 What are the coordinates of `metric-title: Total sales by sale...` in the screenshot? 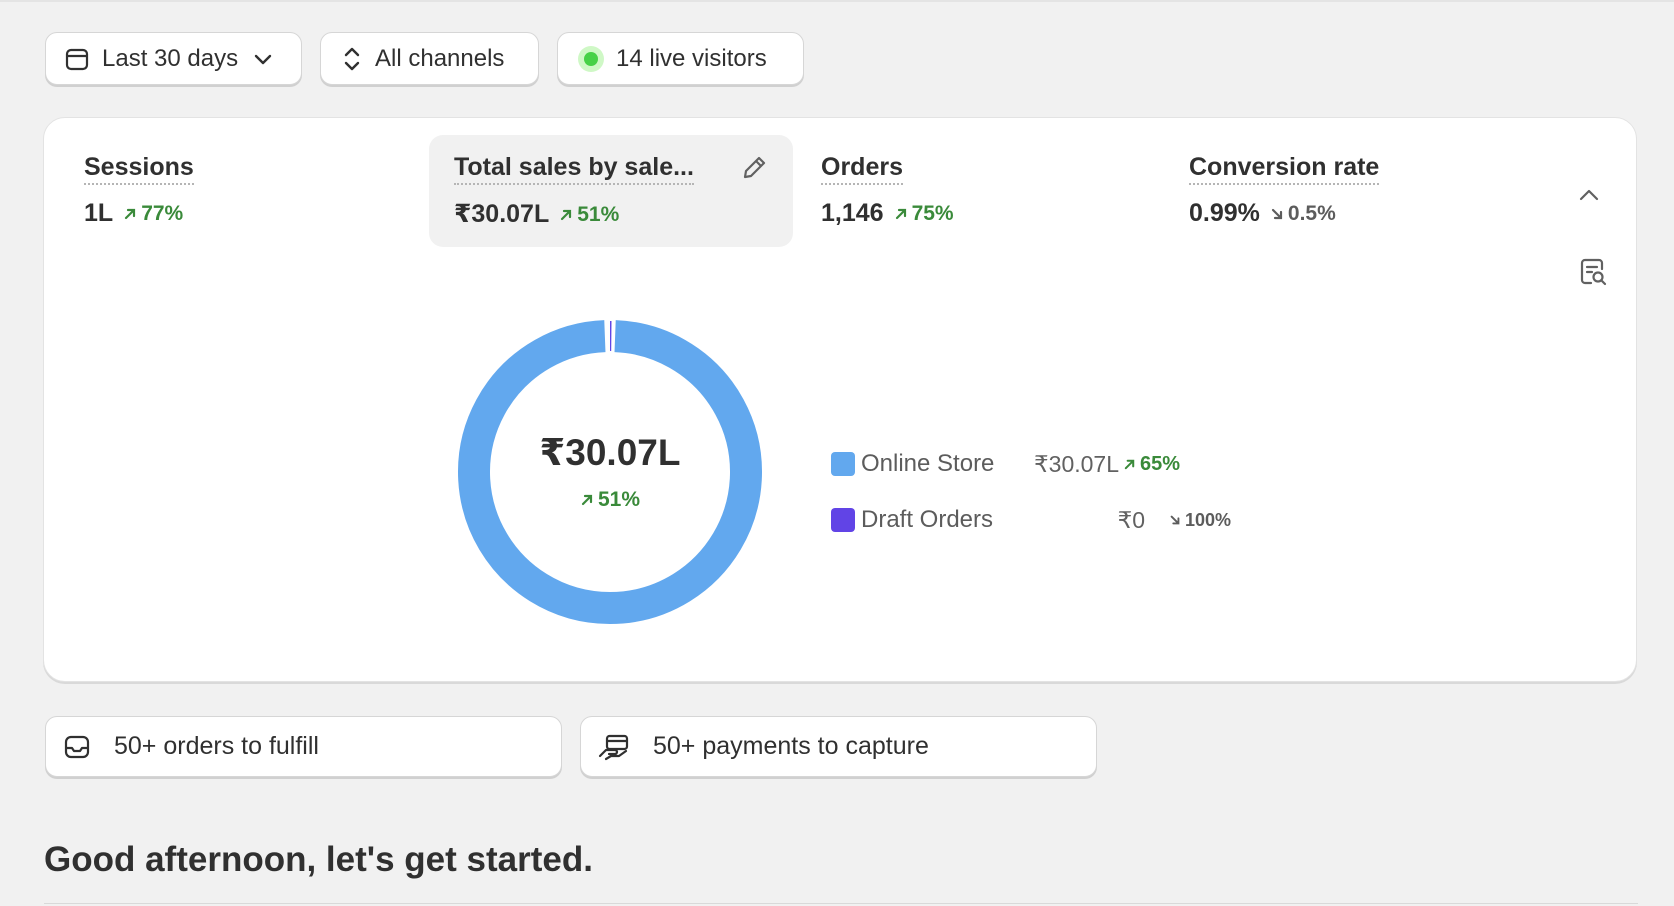 It's located at (574, 168).